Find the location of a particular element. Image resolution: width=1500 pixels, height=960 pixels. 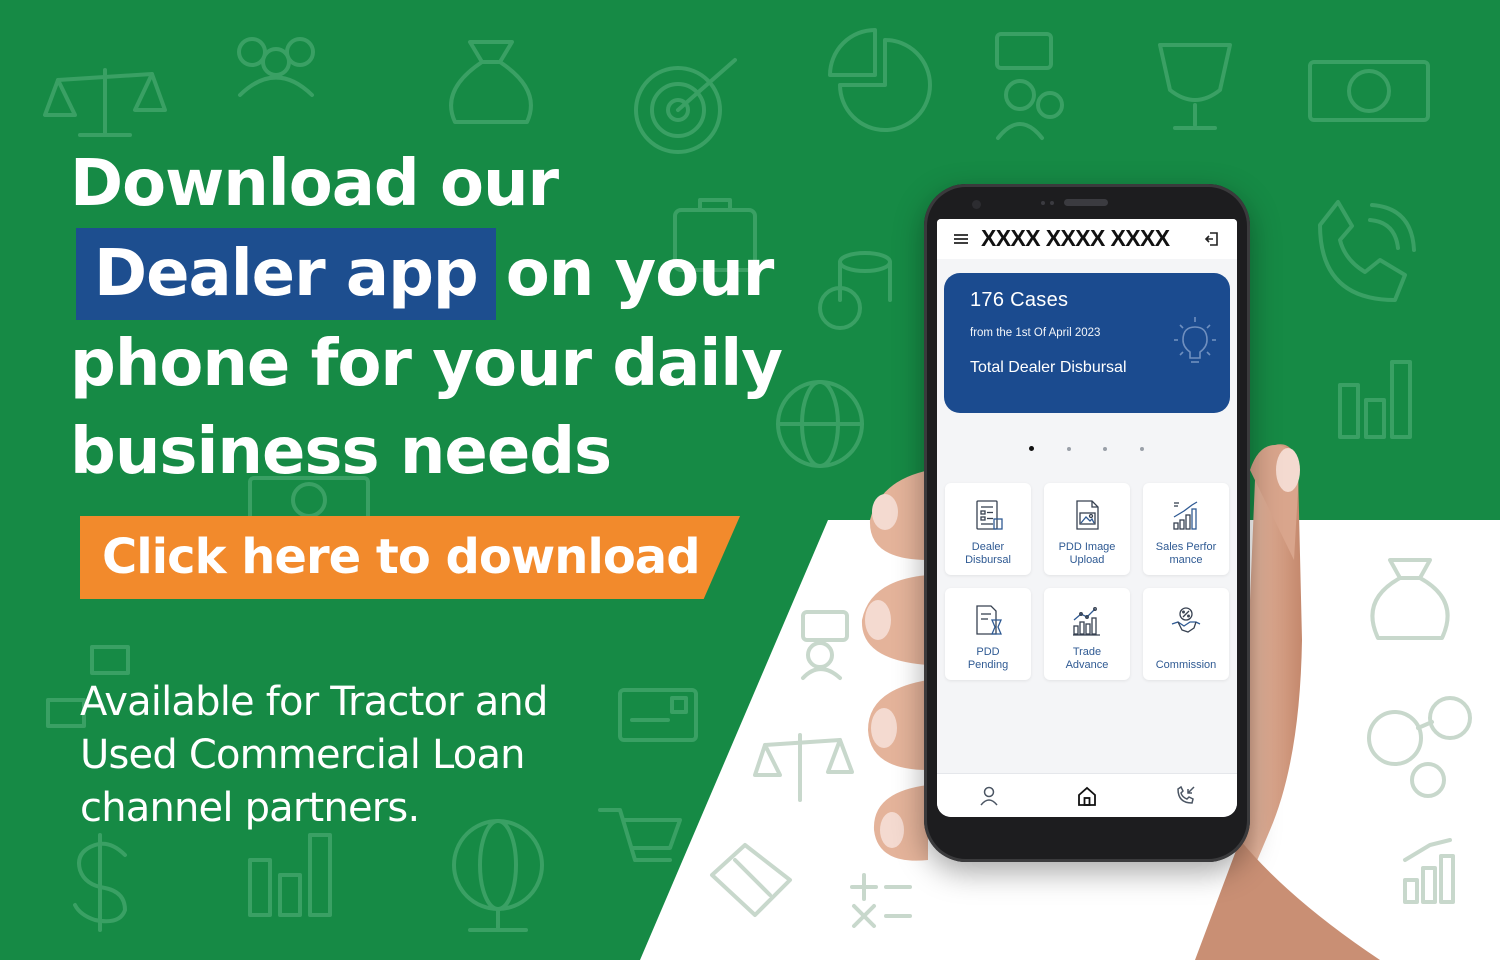

image-upload-icon is located at coordinates (1087, 515).